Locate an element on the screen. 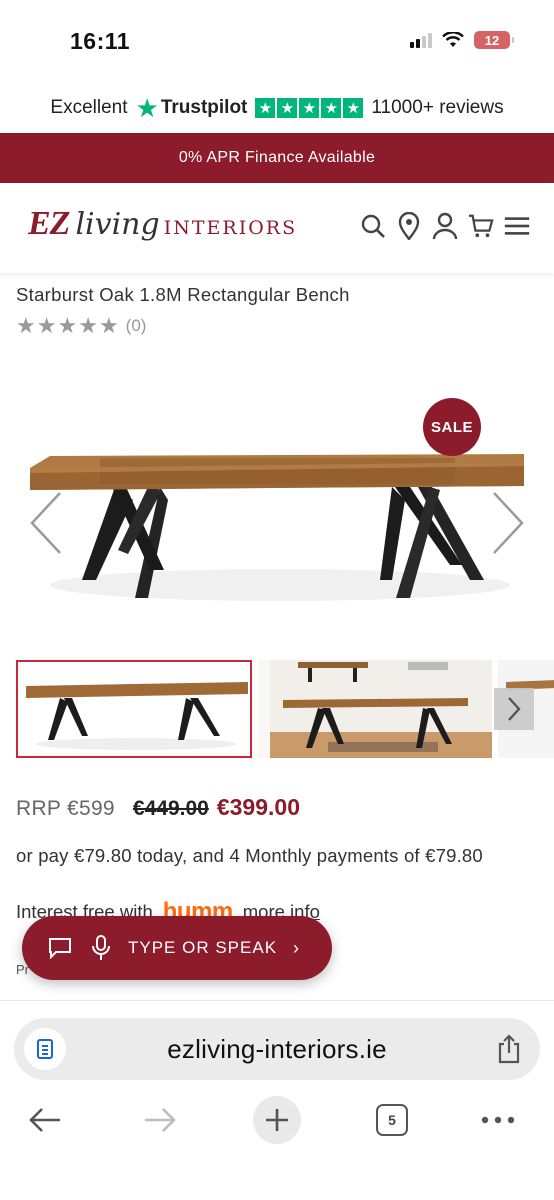 The image size is (554, 1200). was-price: €449.00 is located at coordinates (170, 808).